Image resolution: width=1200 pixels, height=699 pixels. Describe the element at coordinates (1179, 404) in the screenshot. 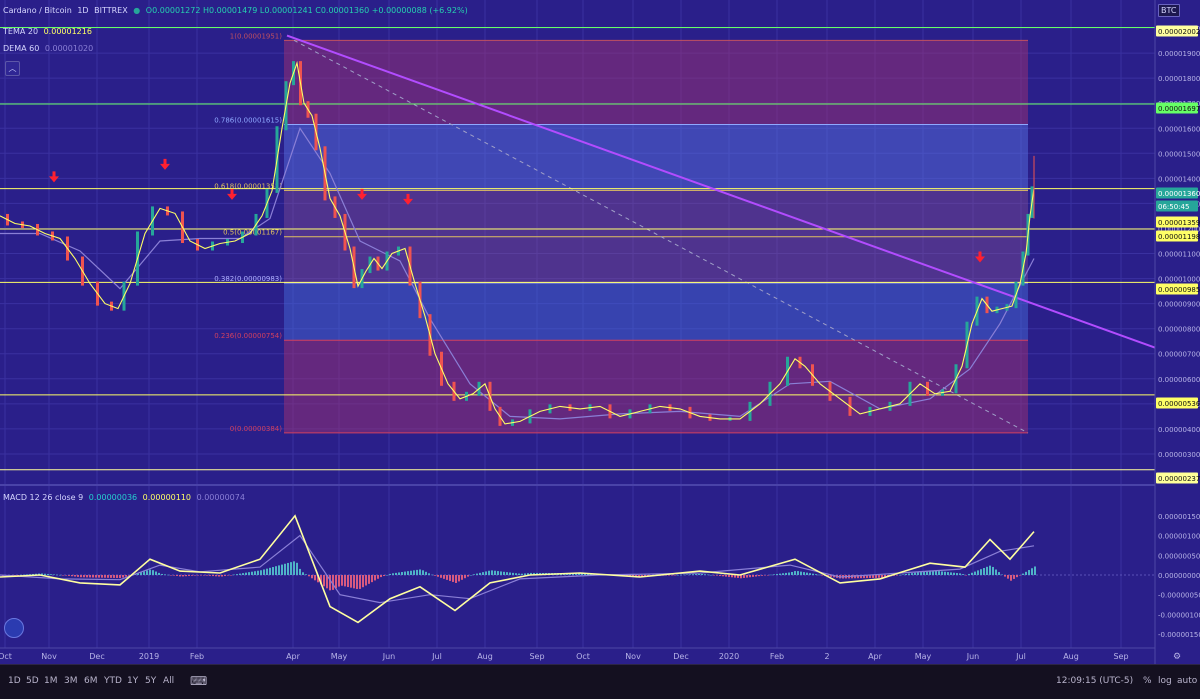

I see `price-label-7: 0.00000536` at that location.